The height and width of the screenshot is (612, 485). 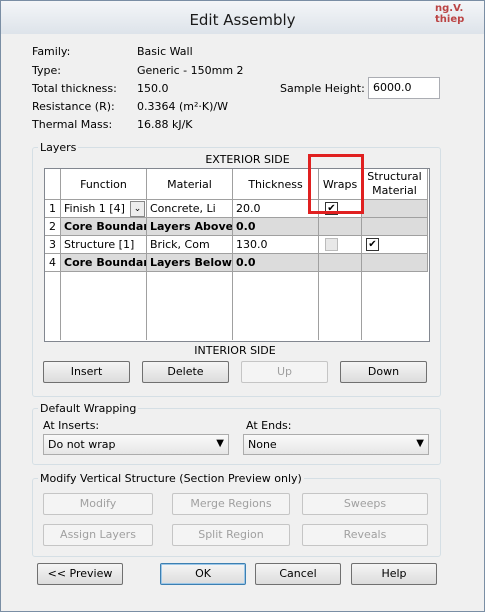 What do you see at coordinates (331, 244) in the screenshot?
I see `wraps-checkbox-disabled` at bounding box center [331, 244].